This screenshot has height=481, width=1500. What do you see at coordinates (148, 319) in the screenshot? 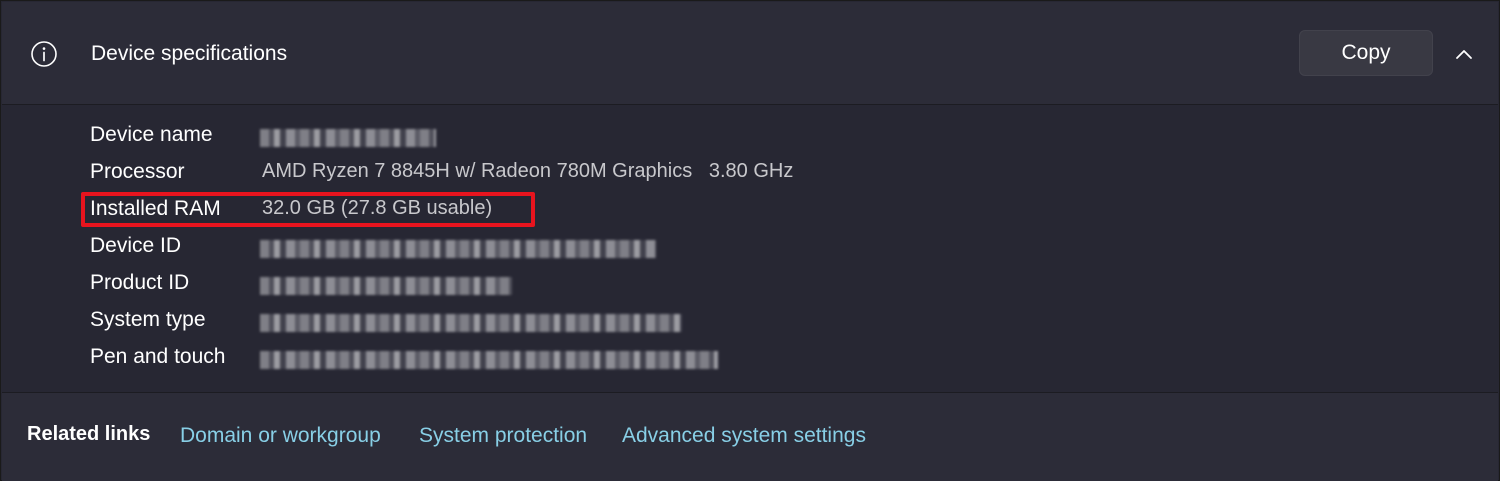
I see `spec-label: System type` at bounding box center [148, 319].